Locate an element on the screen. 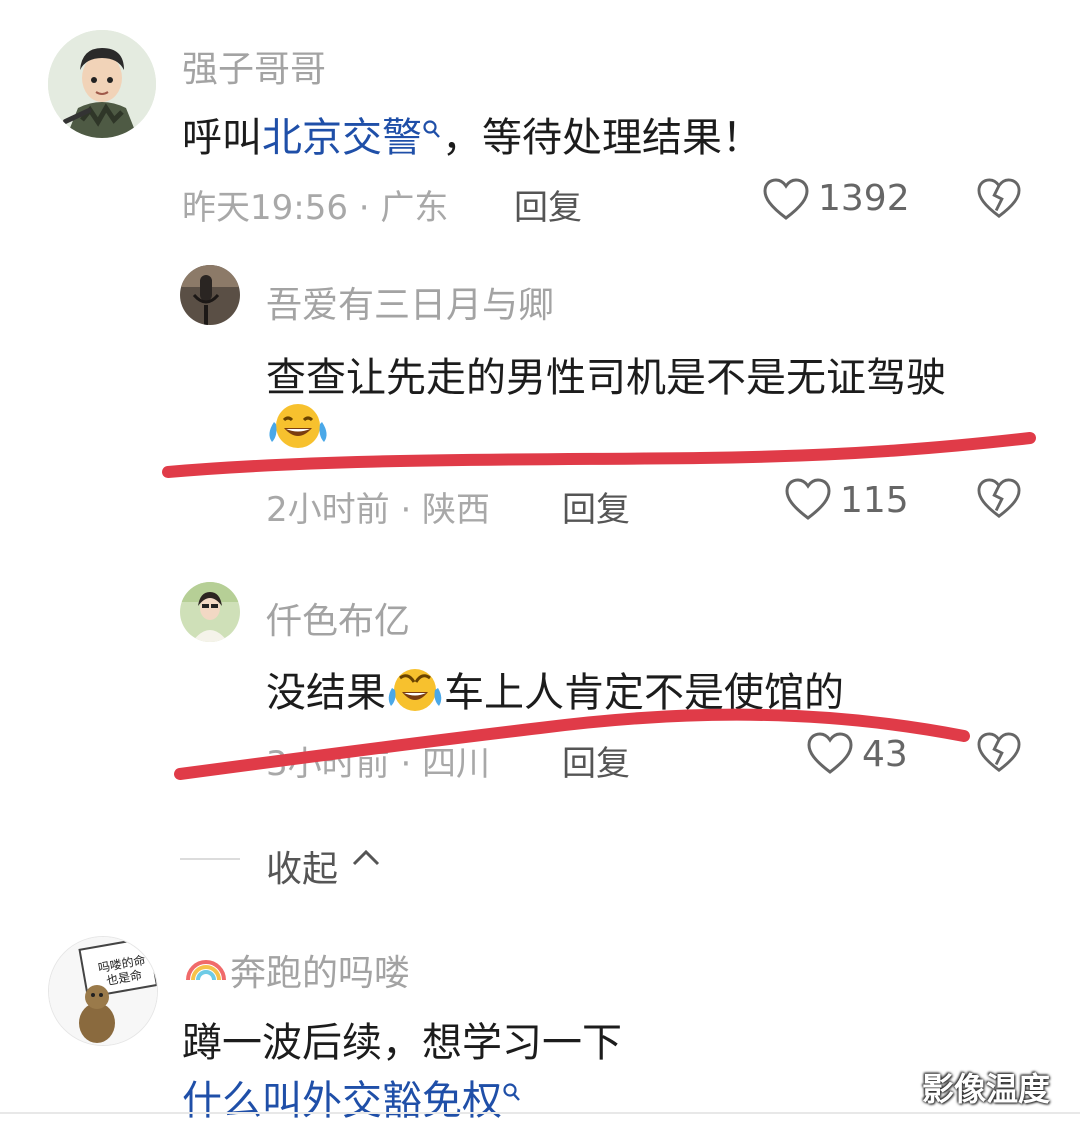 This screenshot has width=1080, height=1126. chevron-up-icon is located at coordinates (366, 858).